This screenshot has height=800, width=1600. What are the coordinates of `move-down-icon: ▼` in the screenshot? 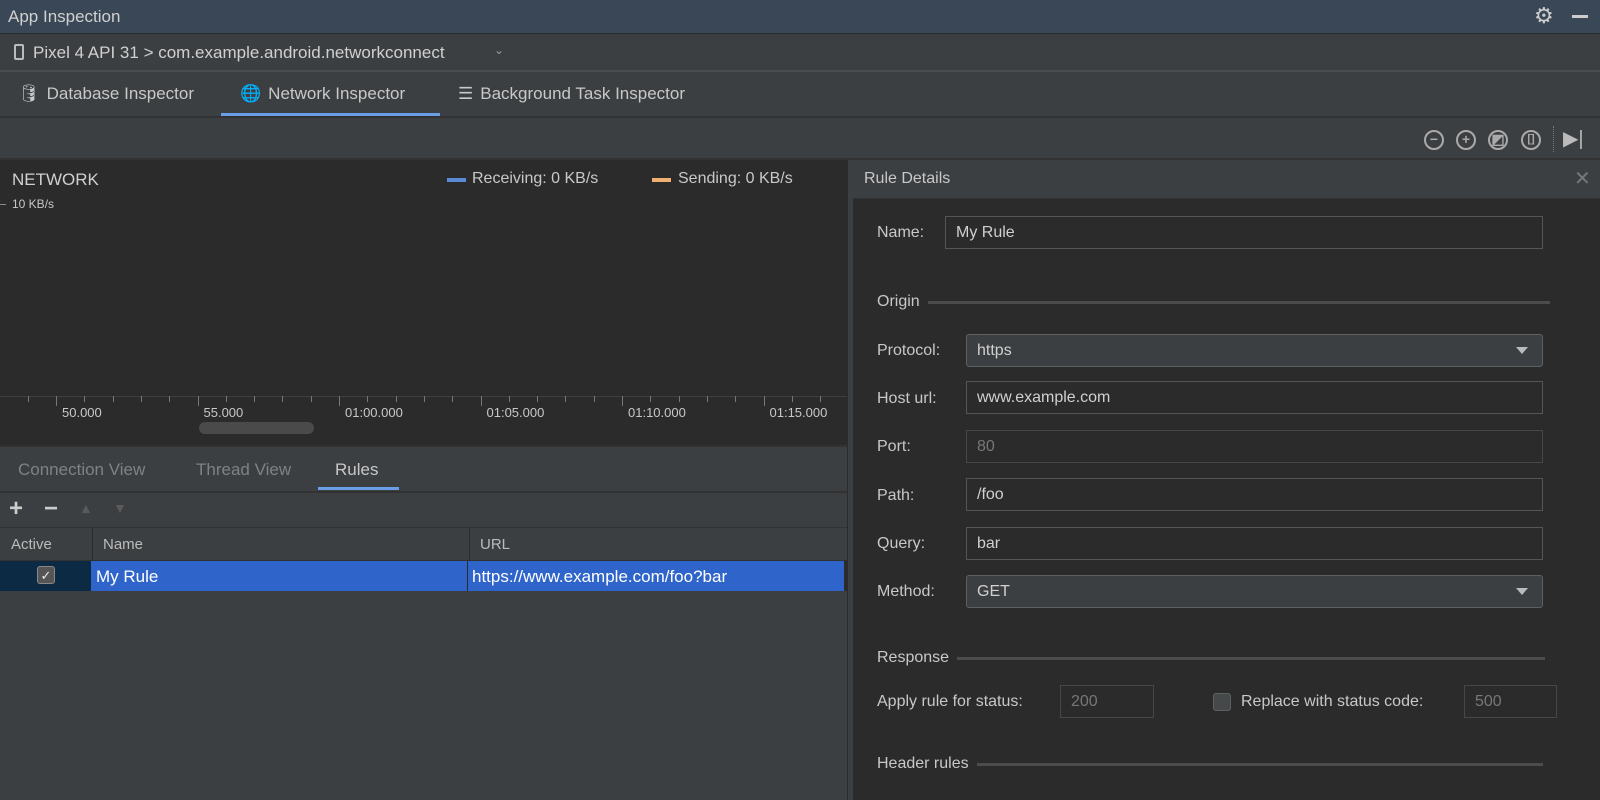 It's located at (120, 508).